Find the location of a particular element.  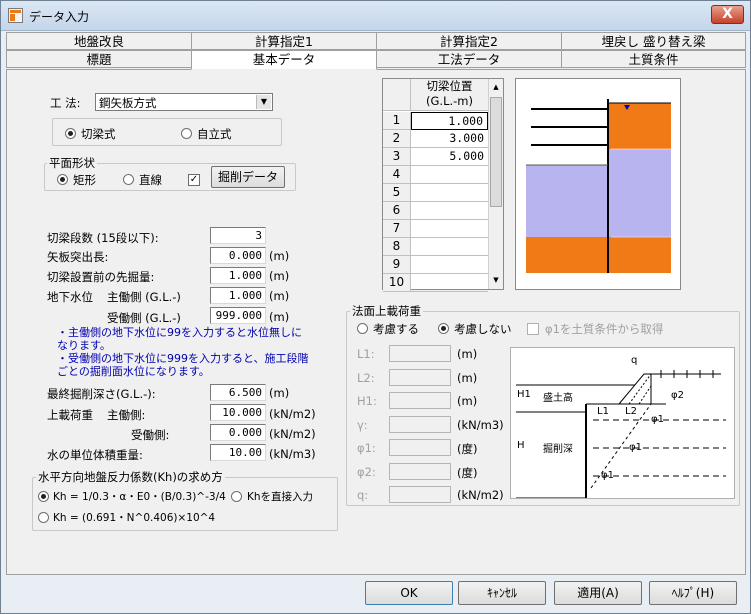

grid-cell-position: 1.000 is located at coordinates (449, 121).